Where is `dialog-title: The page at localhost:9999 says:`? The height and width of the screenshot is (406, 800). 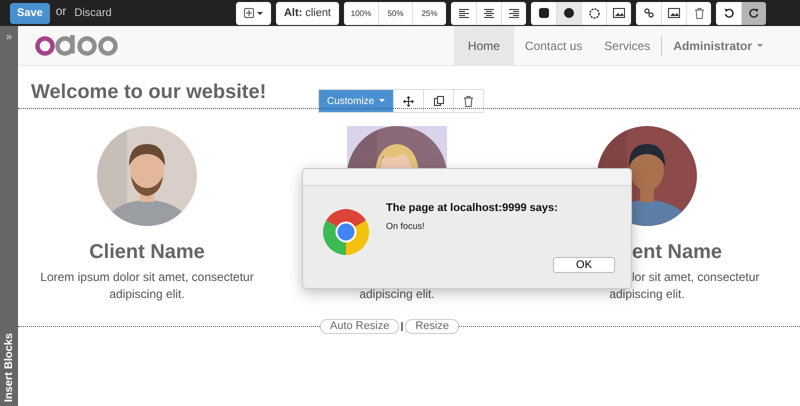
dialog-title: The page at localhost:9999 says: is located at coordinates (472, 208).